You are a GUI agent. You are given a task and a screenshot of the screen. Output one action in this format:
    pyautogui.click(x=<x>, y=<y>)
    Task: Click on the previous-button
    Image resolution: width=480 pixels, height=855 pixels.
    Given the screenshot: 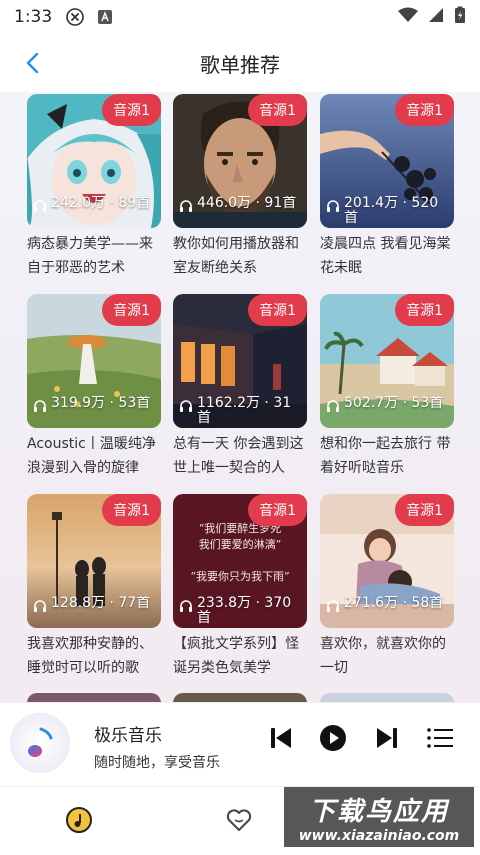 What is the action you would take?
    pyautogui.click(x=281, y=738)
    